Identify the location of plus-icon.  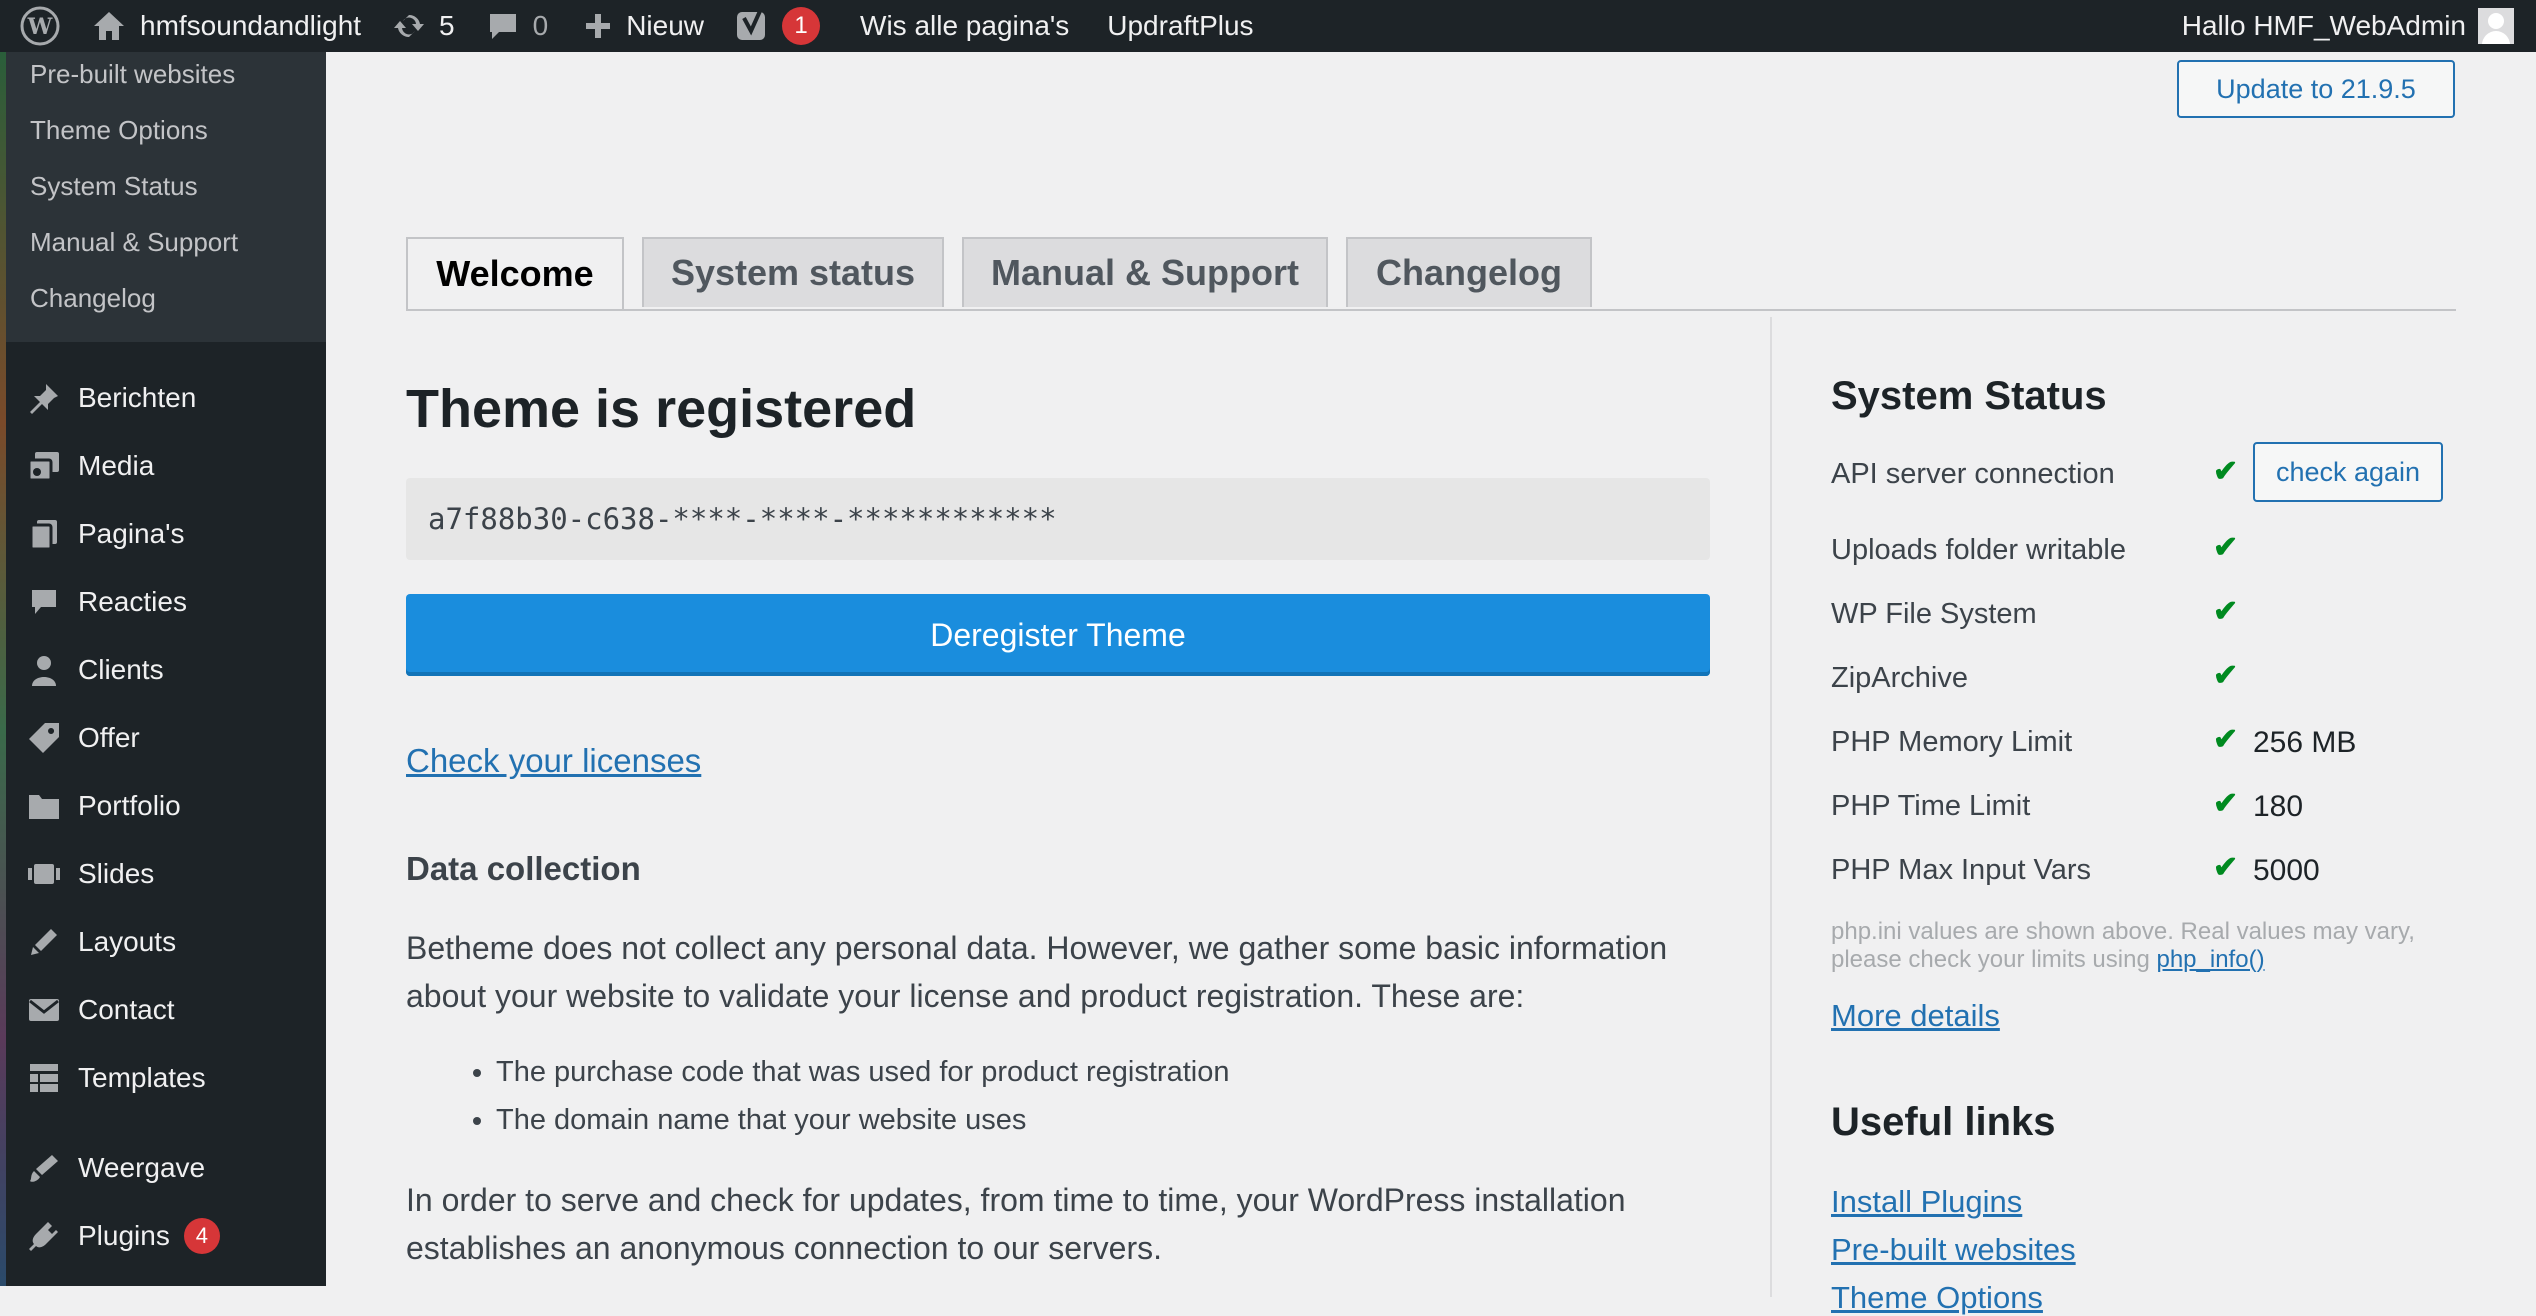
(598, 26).